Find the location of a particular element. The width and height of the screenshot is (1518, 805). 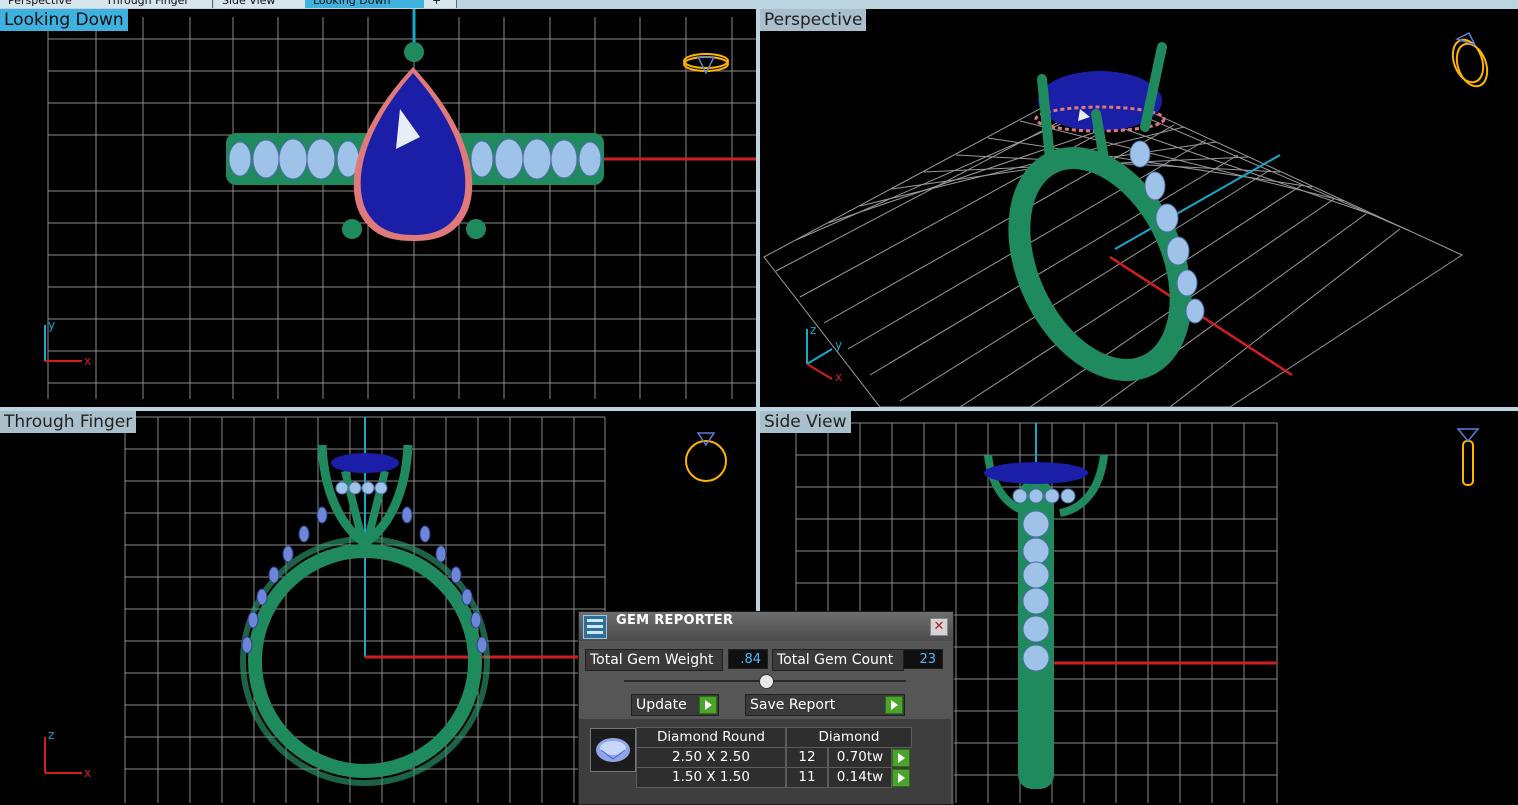

panel-slider-knob is located at coordinates (766, 681).